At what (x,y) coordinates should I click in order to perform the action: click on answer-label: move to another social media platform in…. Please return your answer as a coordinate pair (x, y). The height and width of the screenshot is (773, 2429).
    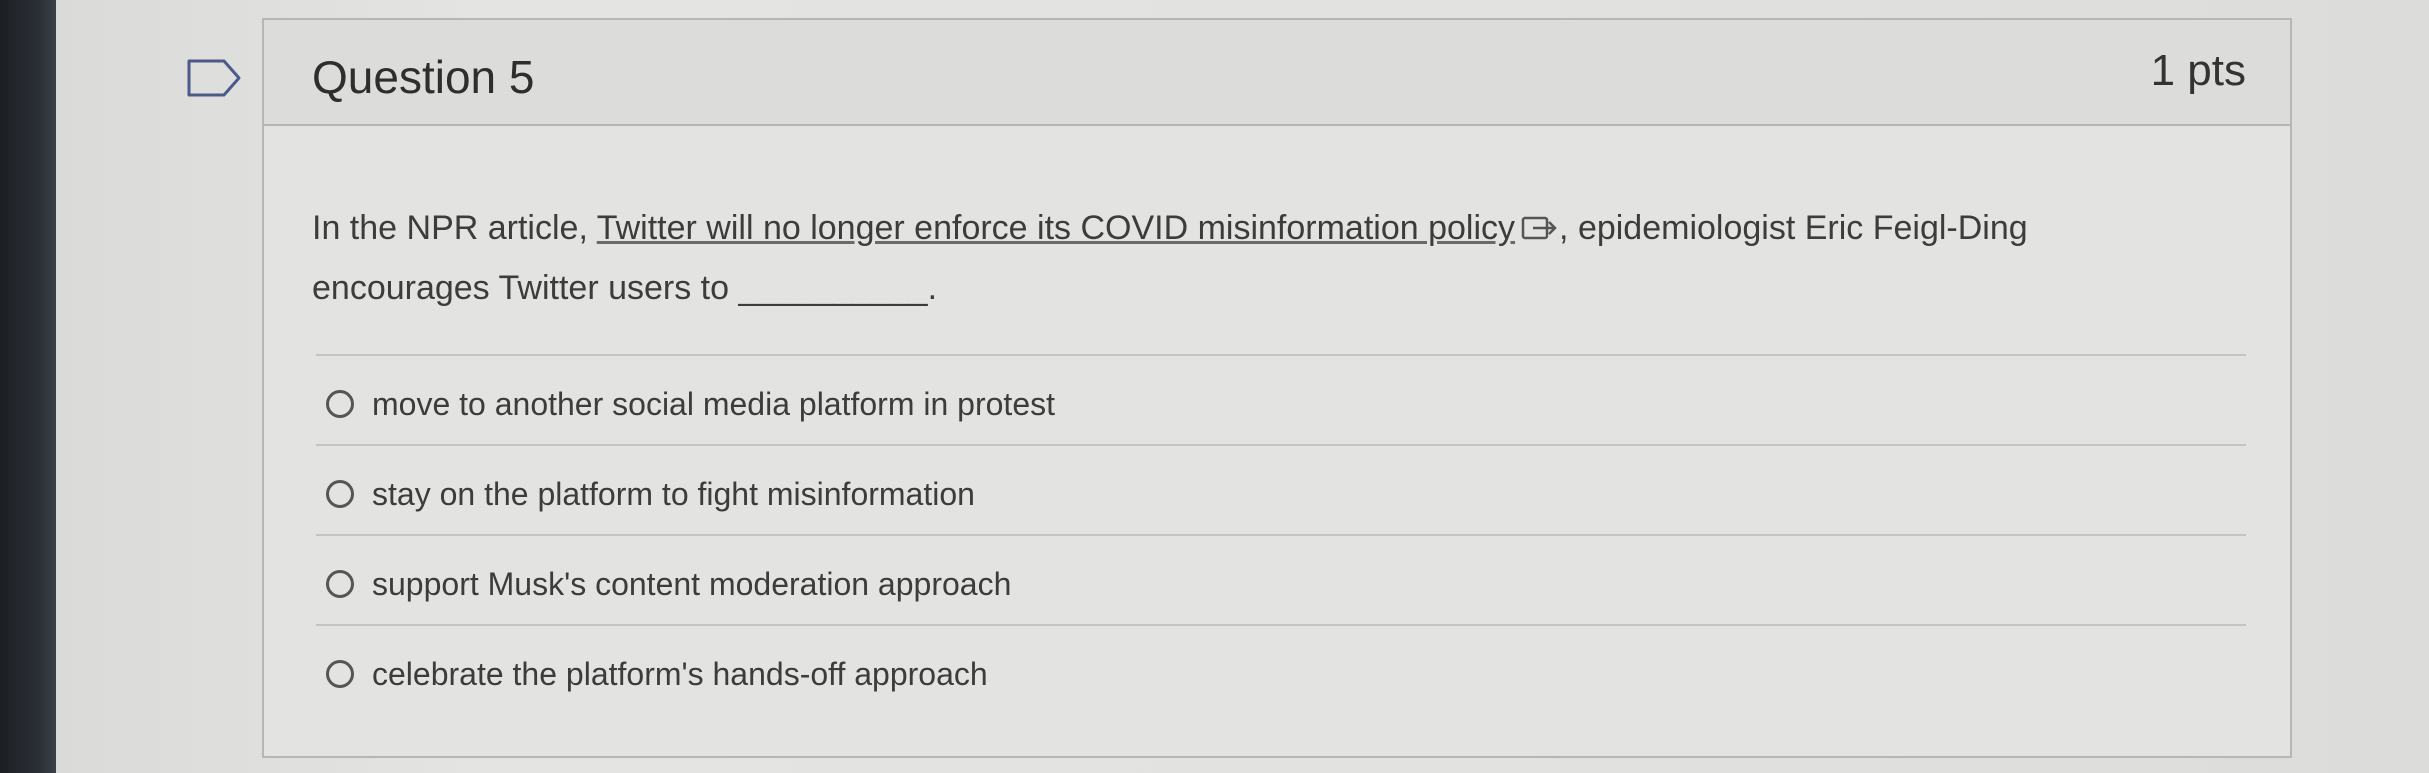
    Looking at the image, I should click on (713, 403).